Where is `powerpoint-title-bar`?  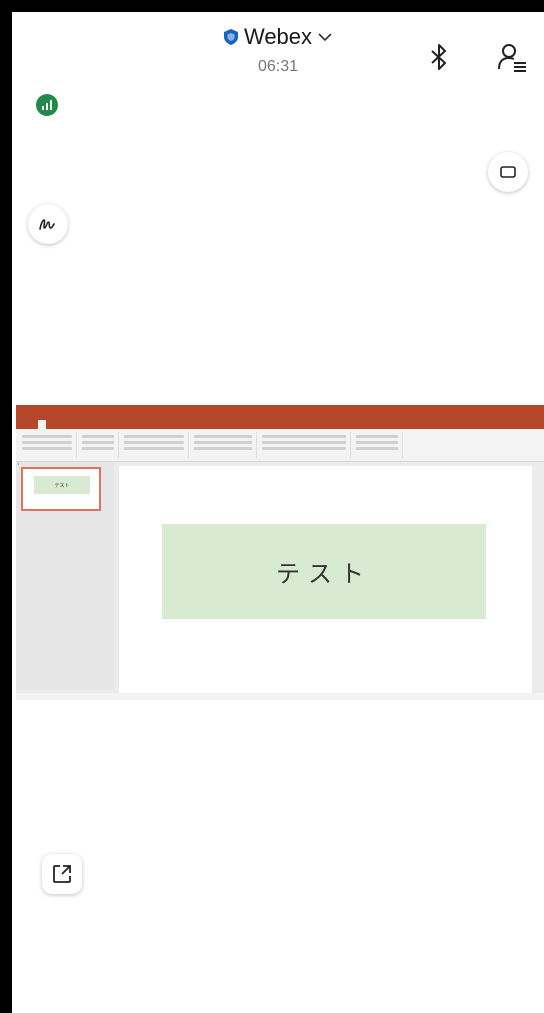
powerpoint-title-bar is located at coordinates (280, 412).